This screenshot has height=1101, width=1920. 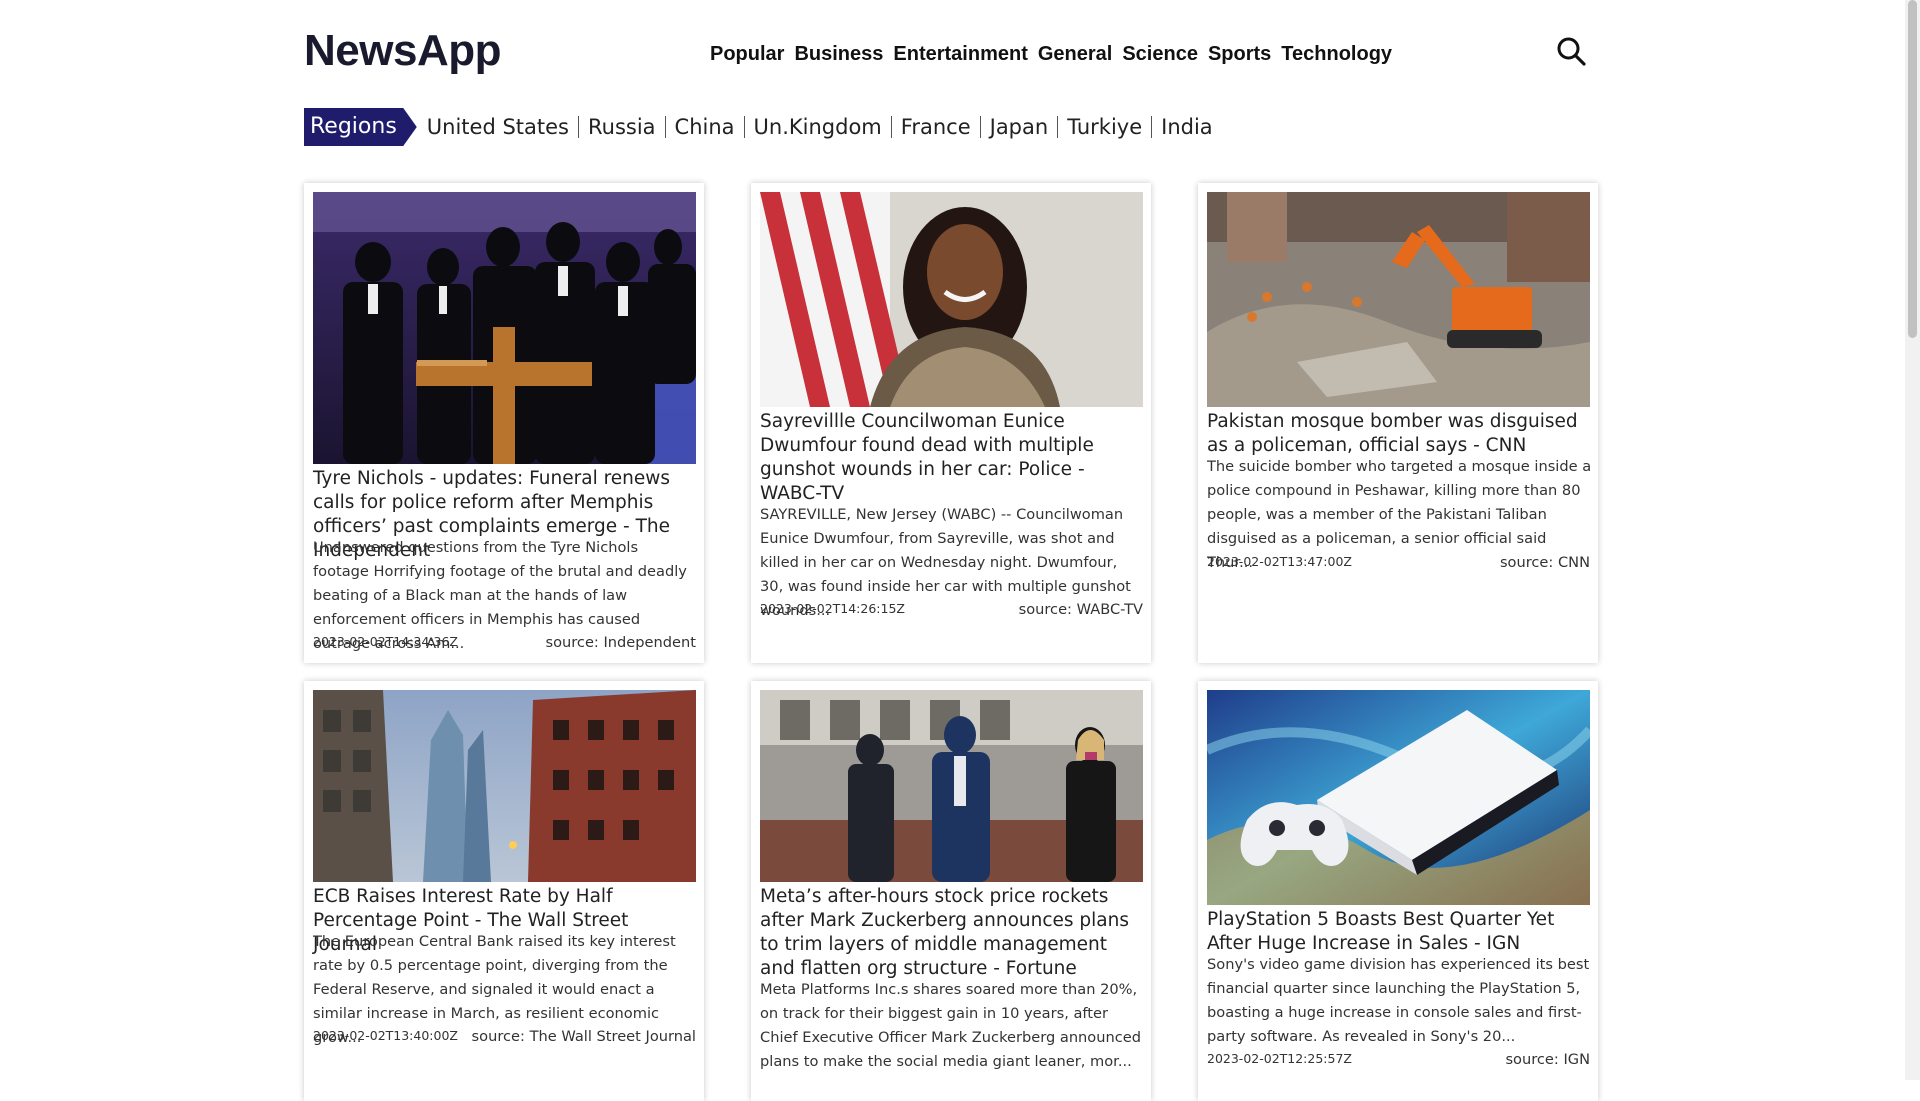 What do you see at coordinates (1336, 54) in the screenshot?
I see `nav-item-technology: Technology` at bounding box center [1336, 54].